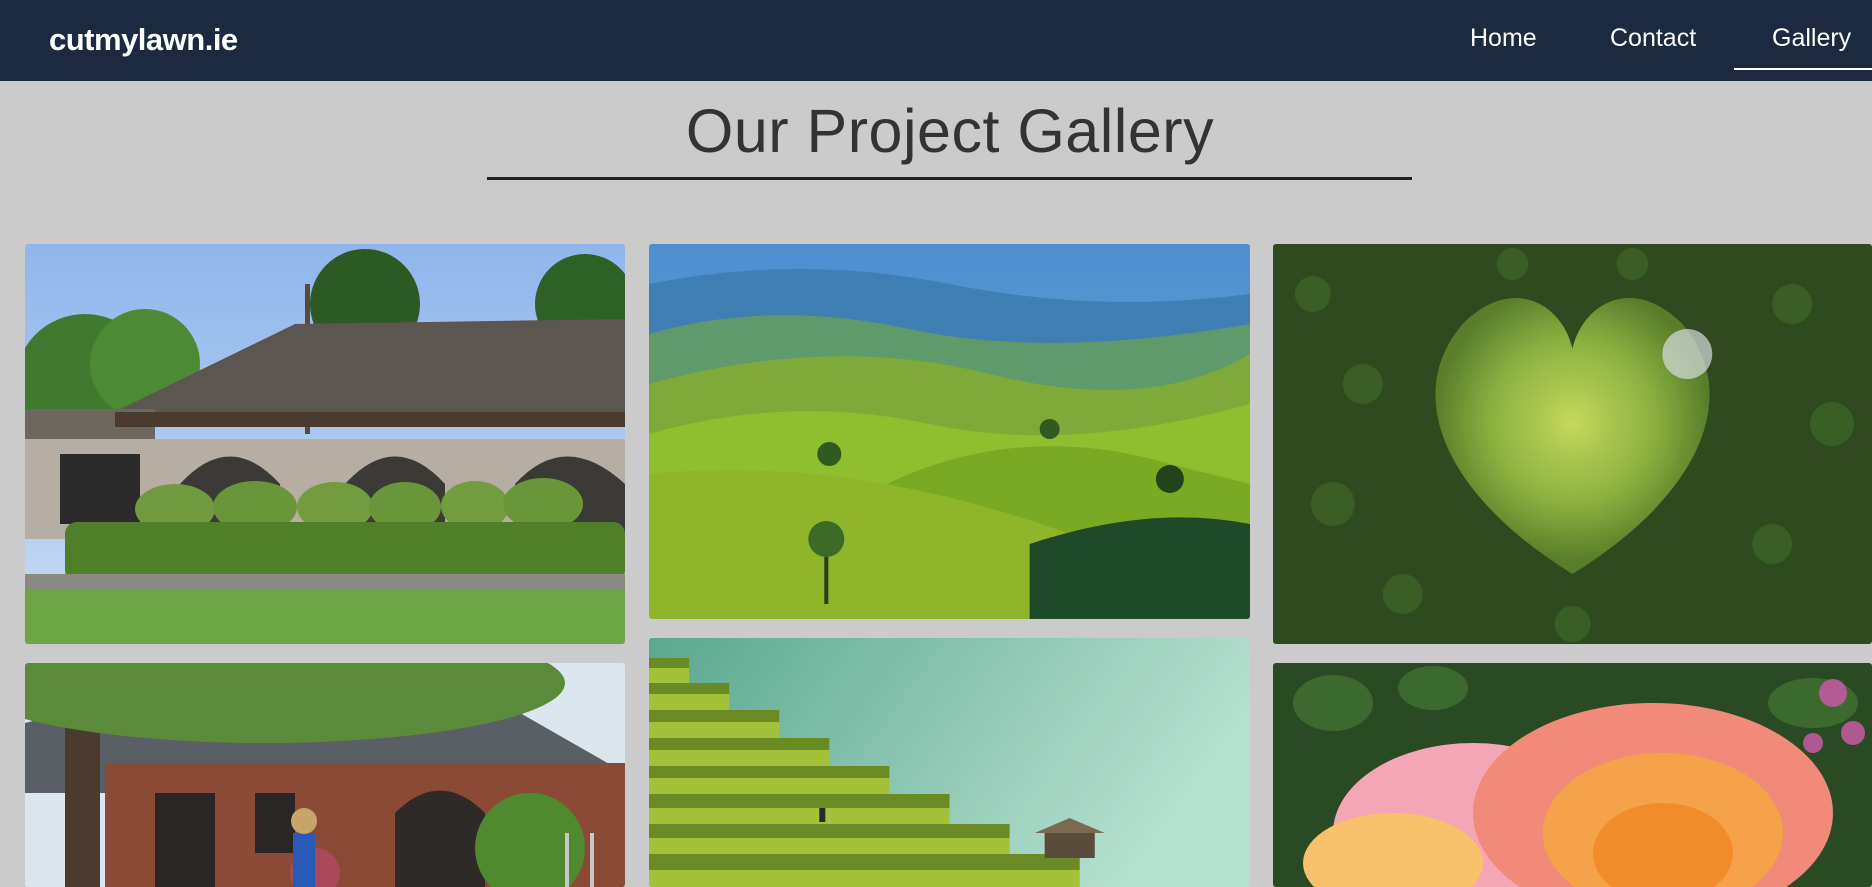  I want to click on gallery-image-rice-terraces, so click(949, 762).